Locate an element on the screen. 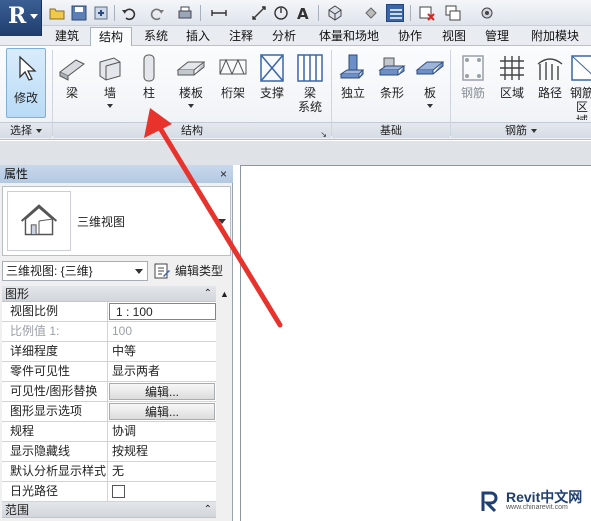 This screenshot has height=521, width=591. group-graphics: 图形 ⌃ is located at coordinates (109, 294).